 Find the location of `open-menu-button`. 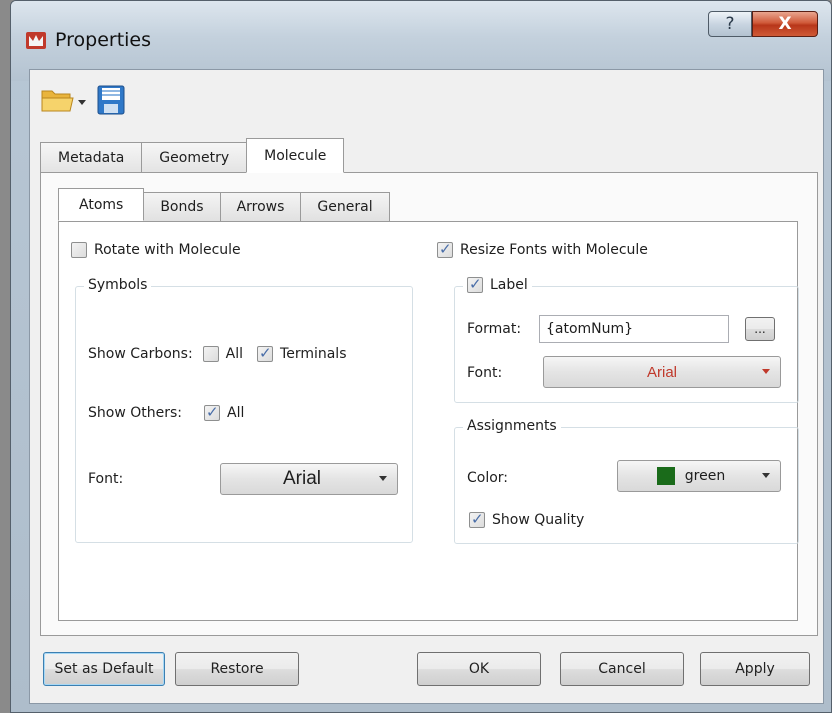

open-menu-button is located at coordinates (64, 102).